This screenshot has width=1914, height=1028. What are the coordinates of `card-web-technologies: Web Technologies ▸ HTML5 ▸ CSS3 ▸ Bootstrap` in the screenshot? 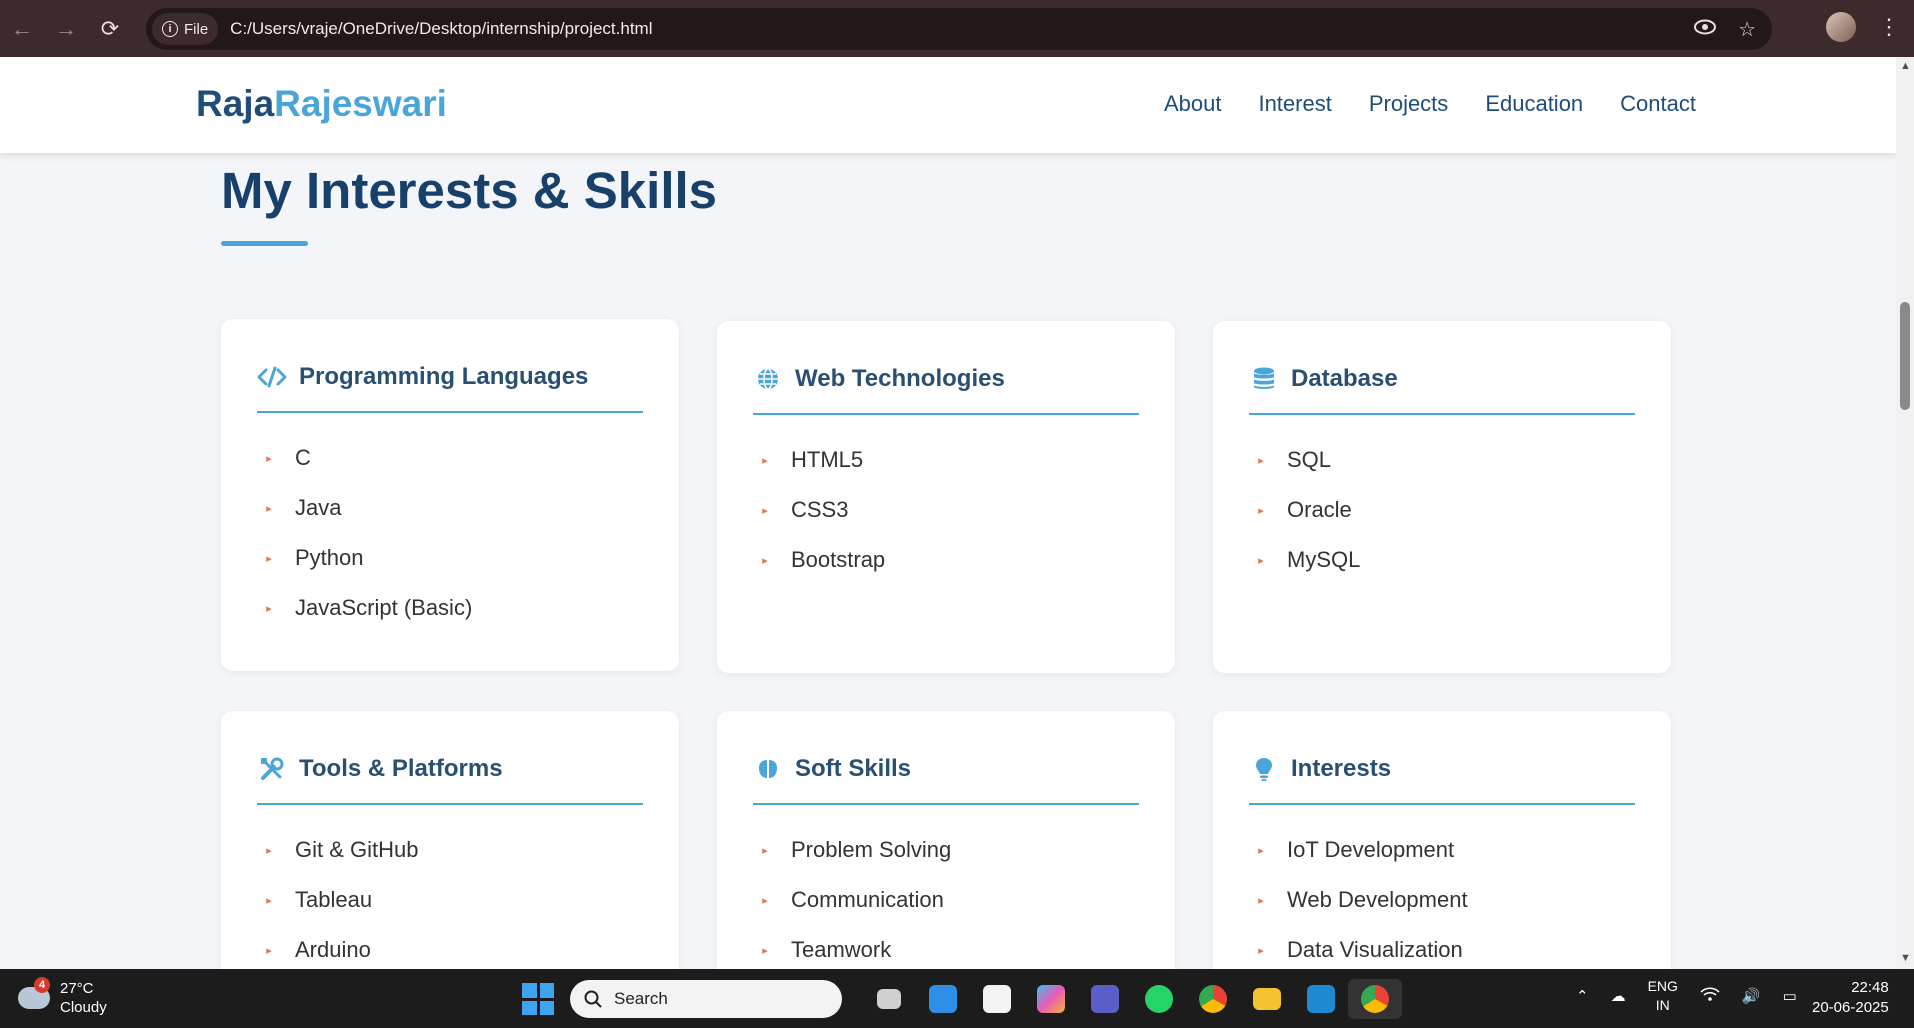 It's located at (946, 497).